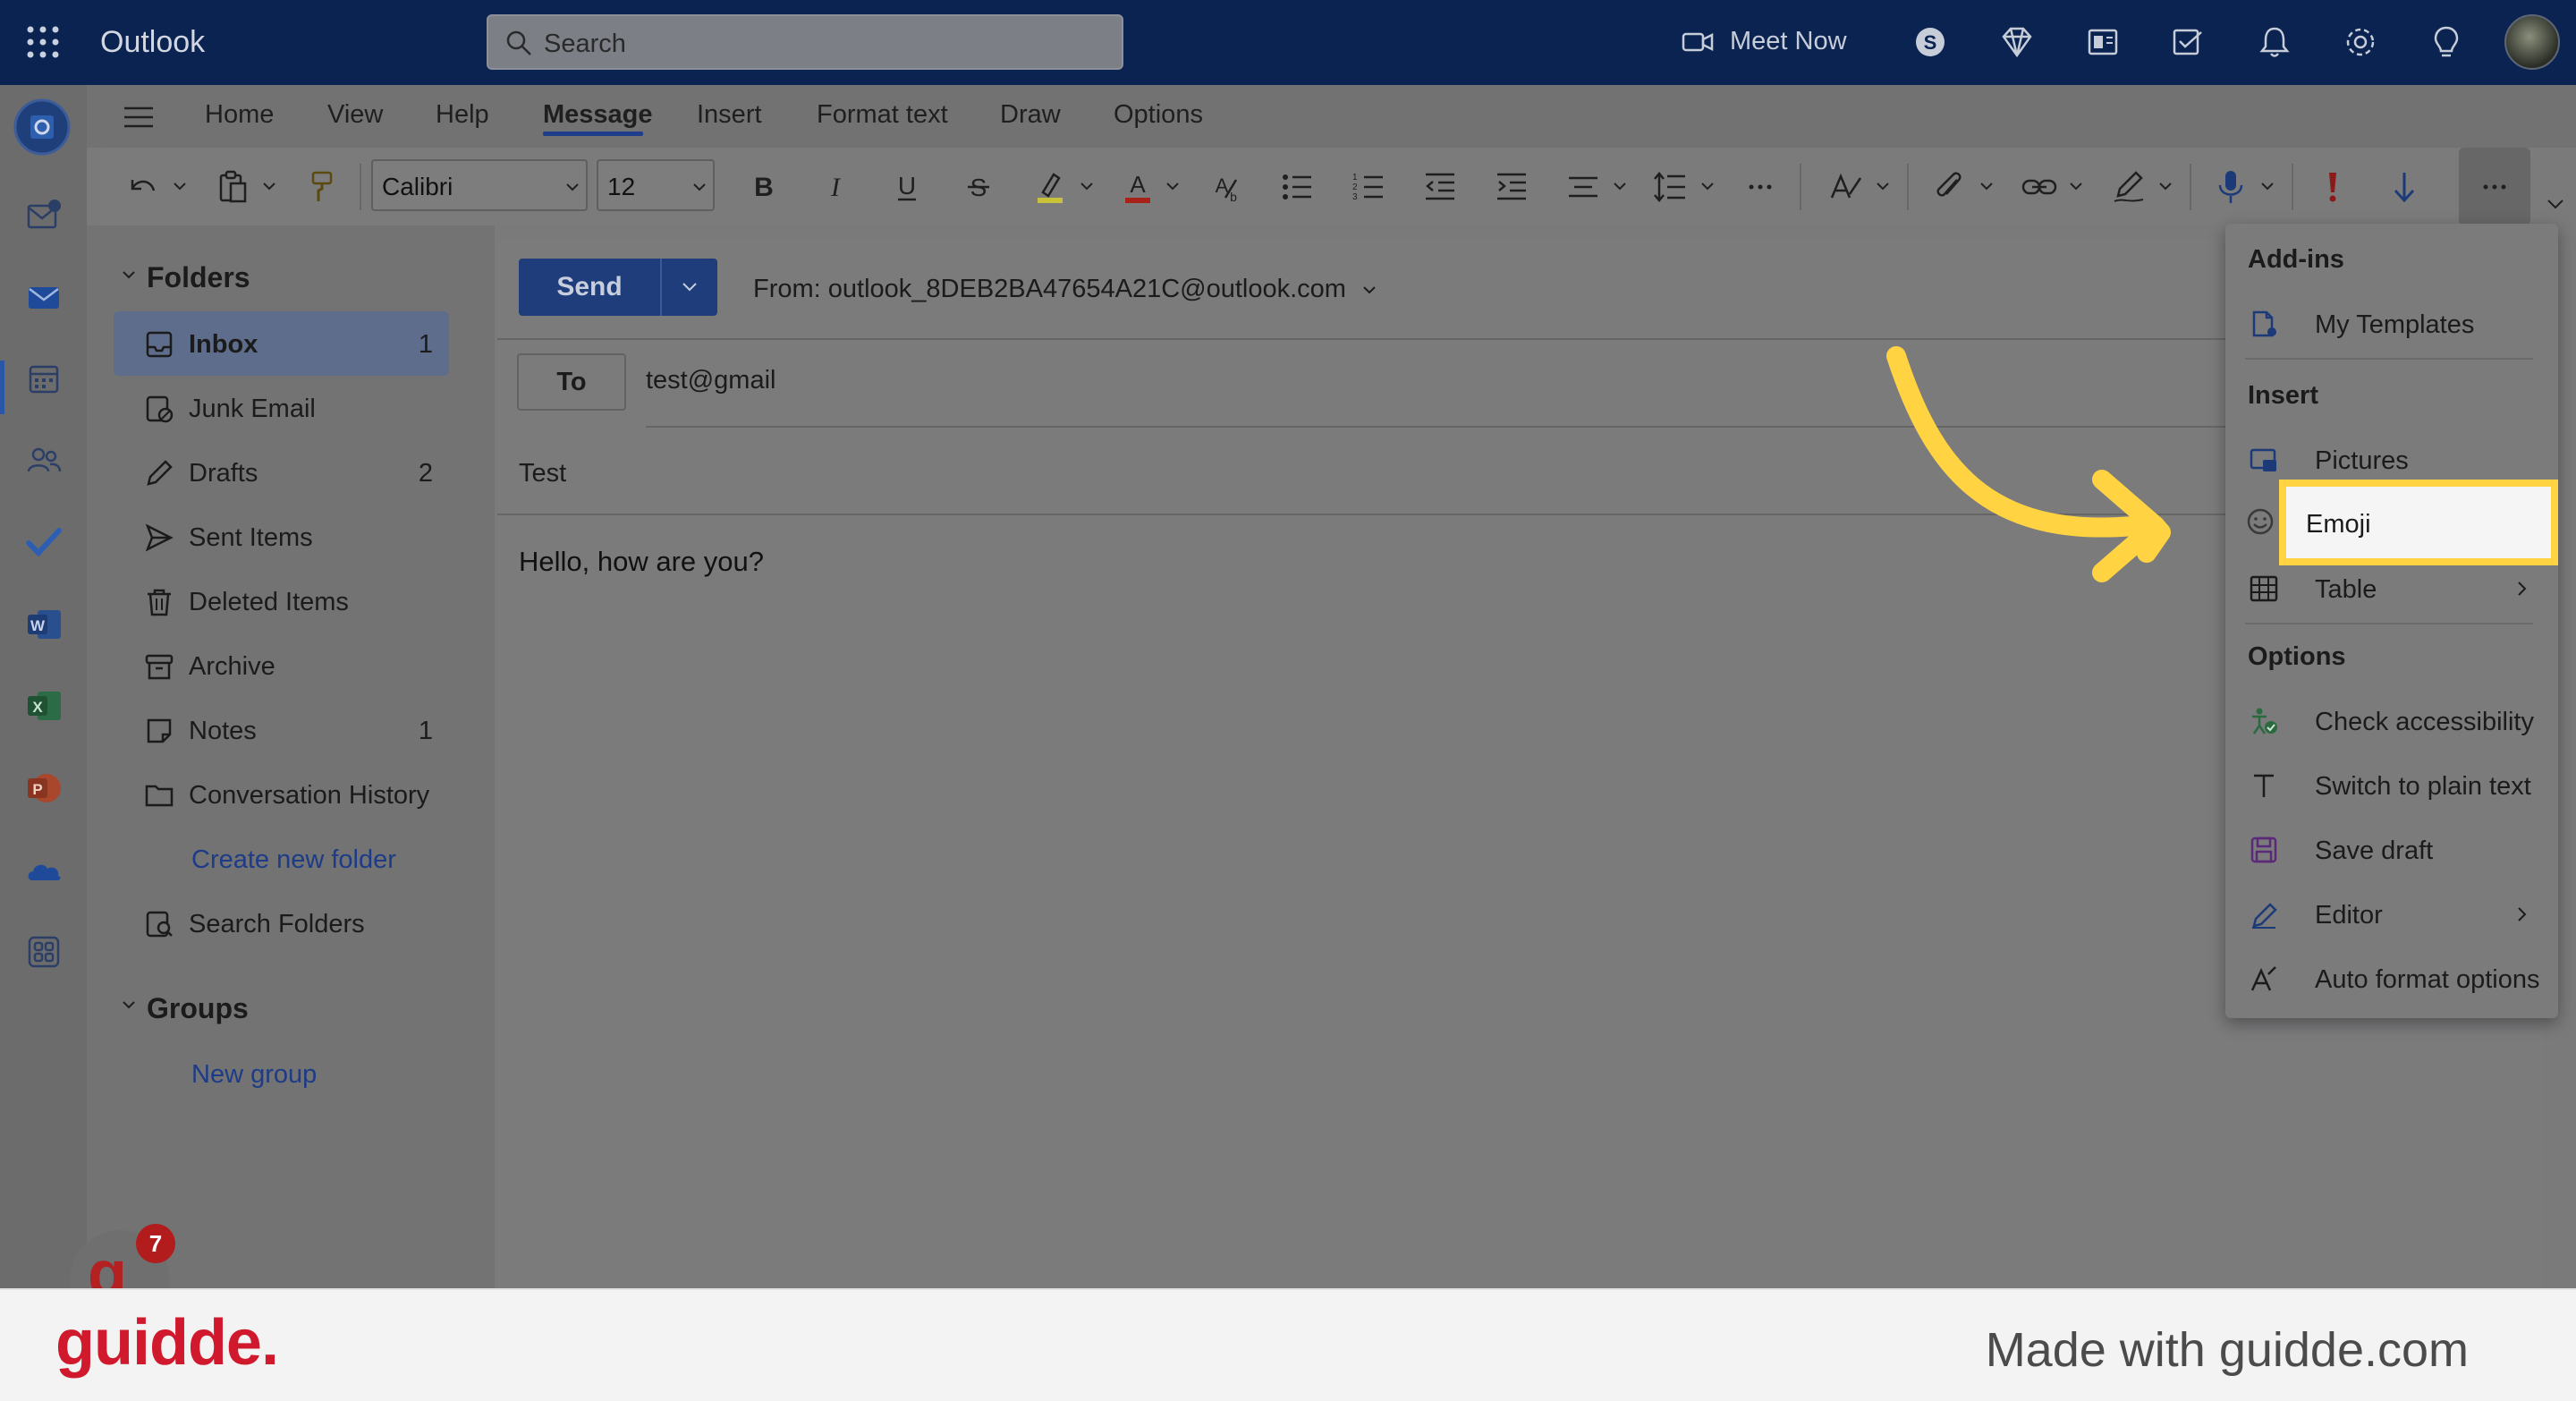 This screenshot has height=1401, width=2576. I want to click on attach-dropdown-icon, so click(1987, 186).